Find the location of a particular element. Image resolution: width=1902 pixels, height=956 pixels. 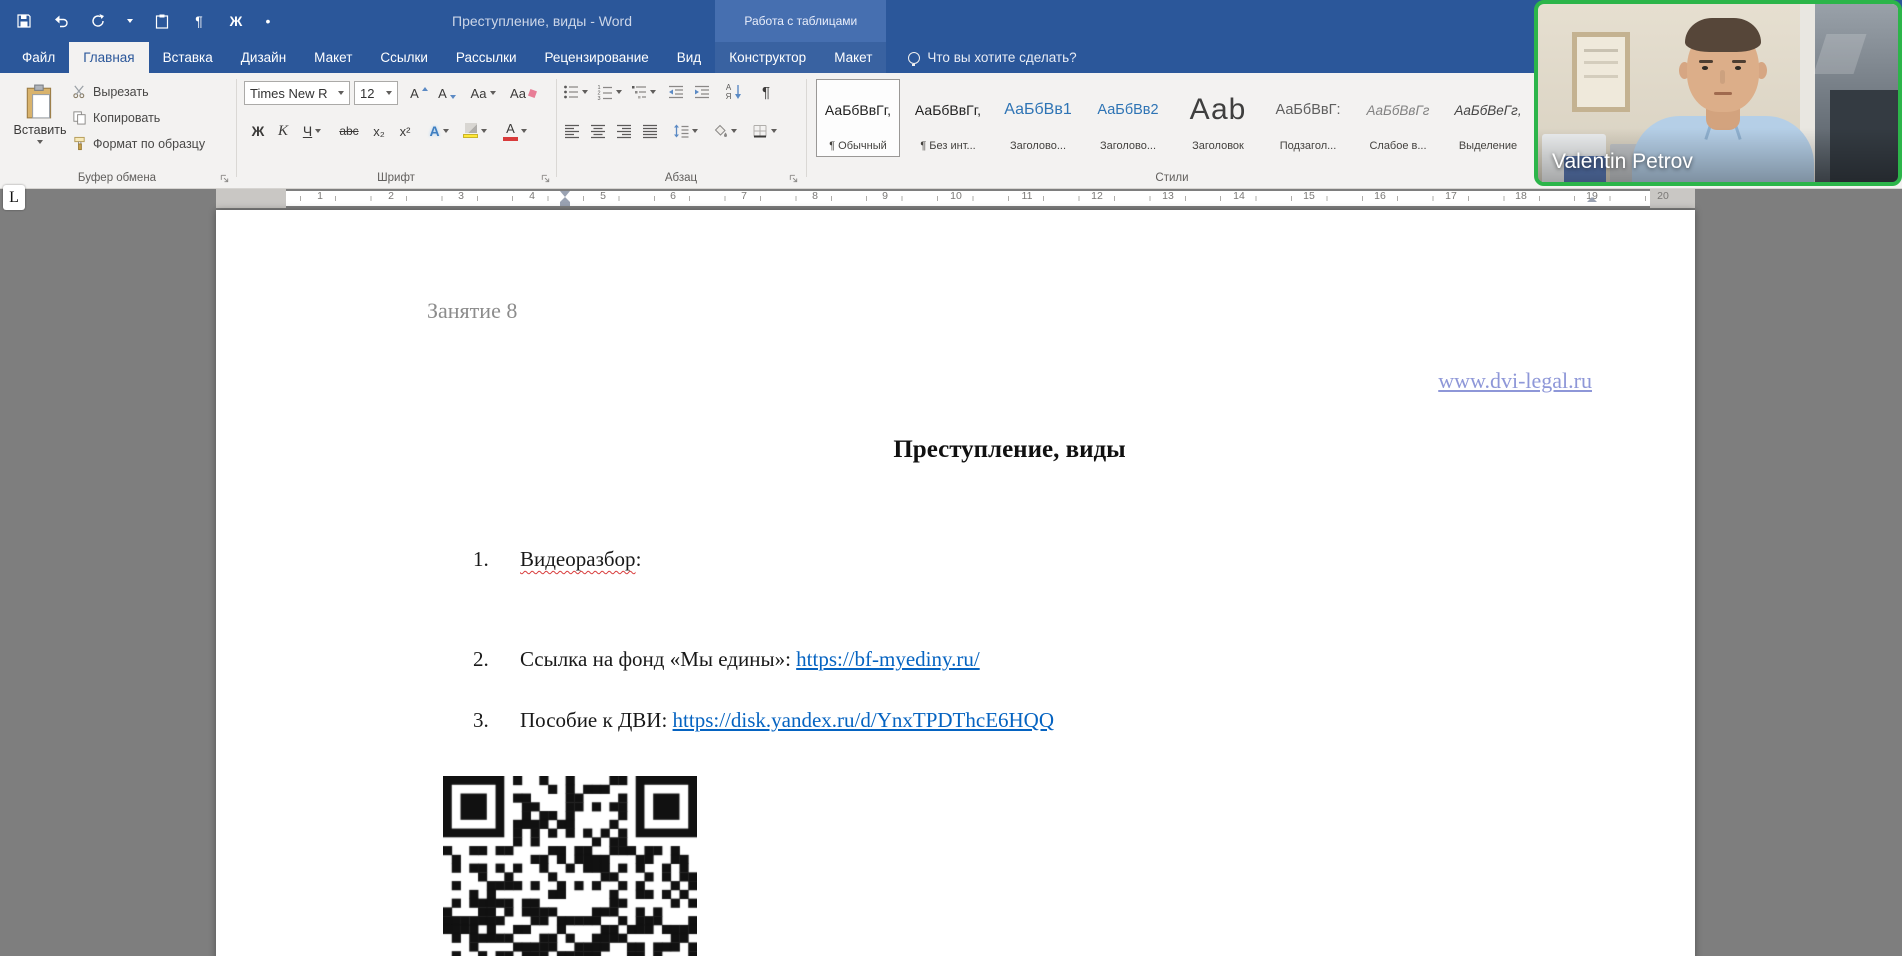

tab-table-layout: Макет is located at coordinates (853, 57).